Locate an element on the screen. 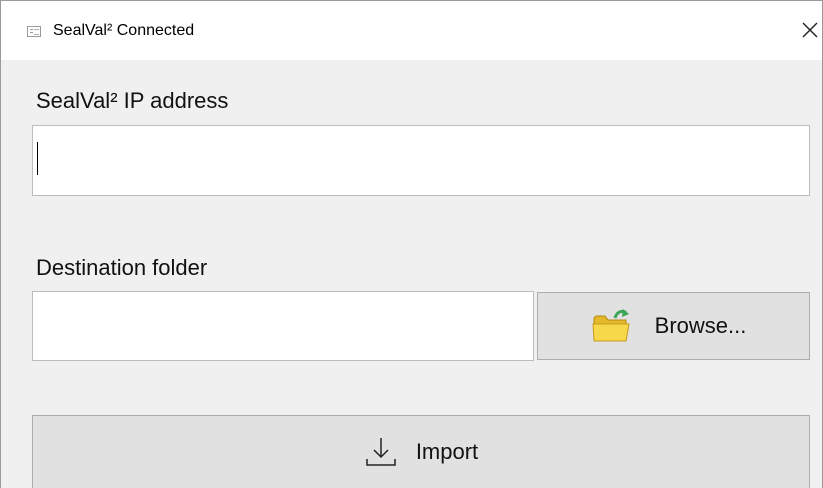 The image size is (823, 488). ip-address-input is located at coordinates (421, 160).